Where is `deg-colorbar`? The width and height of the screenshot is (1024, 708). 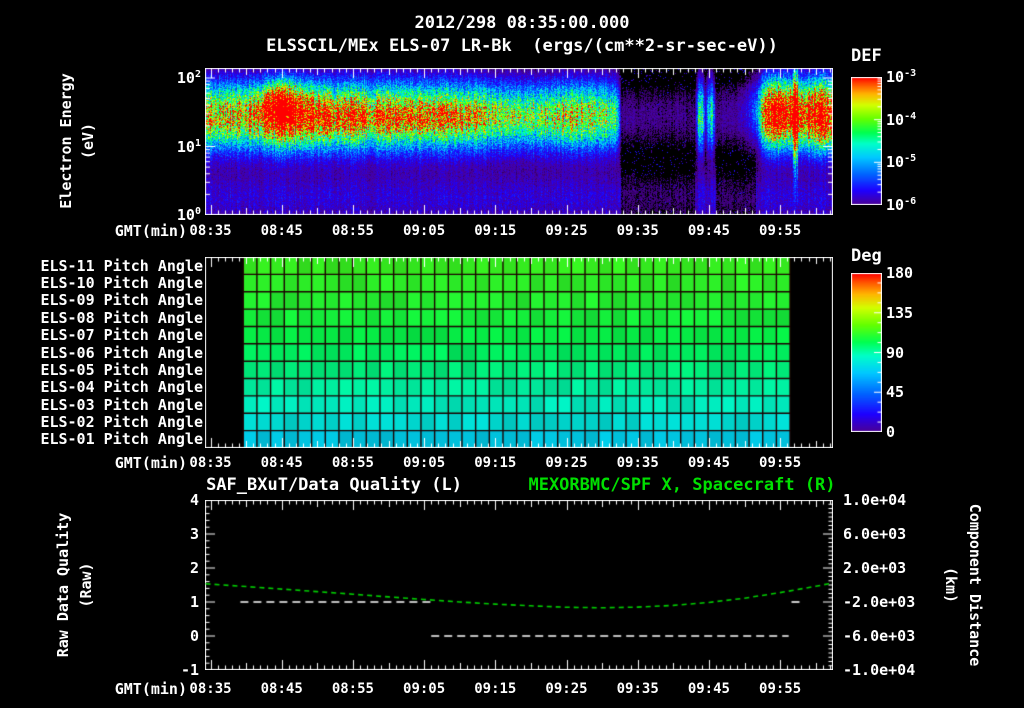 deg-colorbar is located at coordinates (866, 352).